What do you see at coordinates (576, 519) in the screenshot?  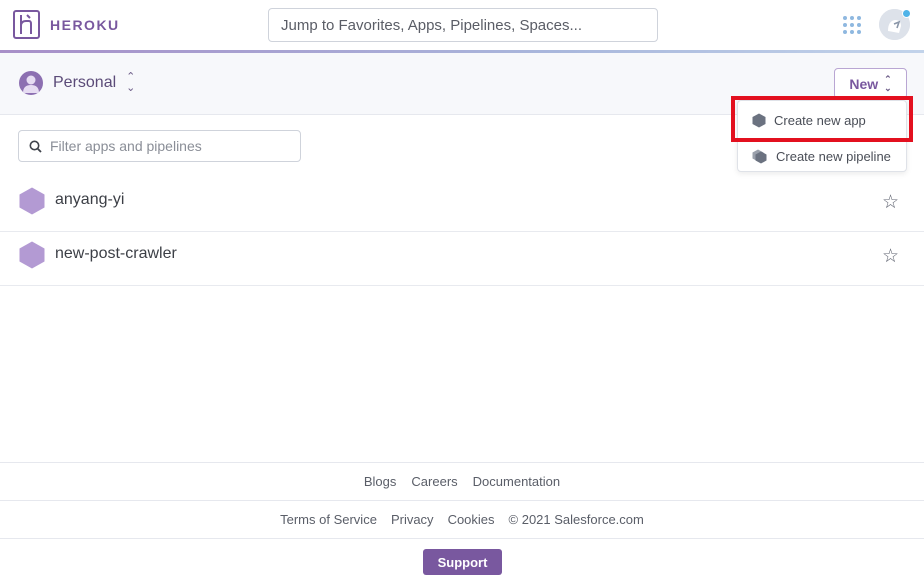 I see `footer-copyright: © 2021 Salesforce.com` at bounding box center [576, 519].